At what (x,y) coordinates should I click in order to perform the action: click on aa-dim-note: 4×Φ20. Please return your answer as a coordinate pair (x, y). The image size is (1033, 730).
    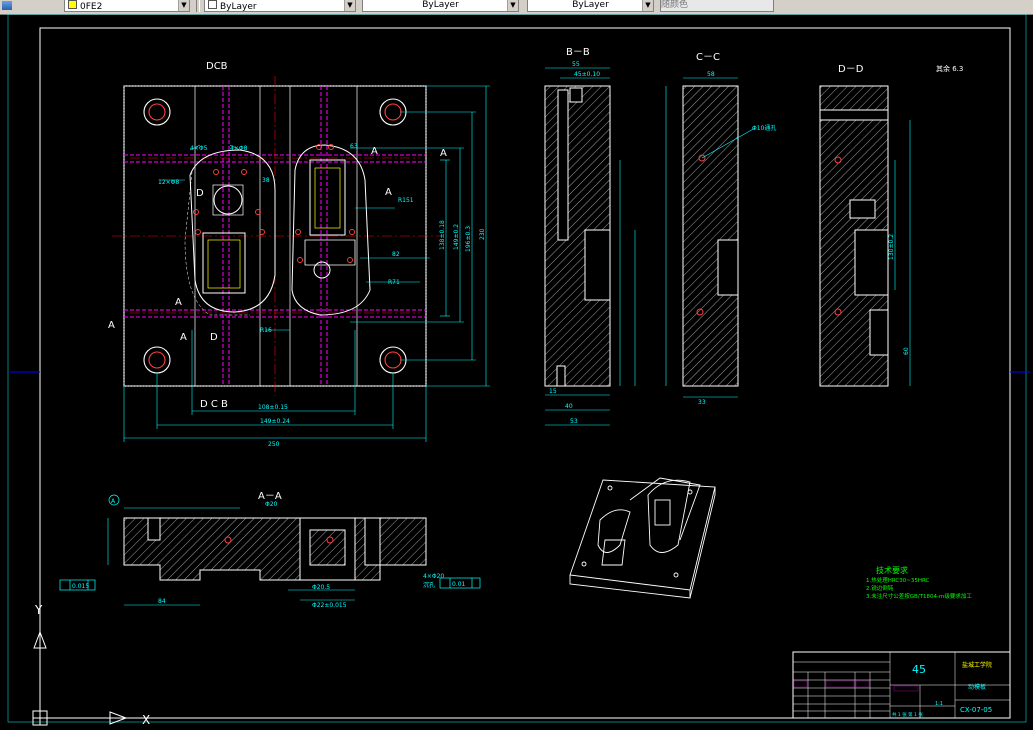
    Looking at the image, I should click on (433, 576).